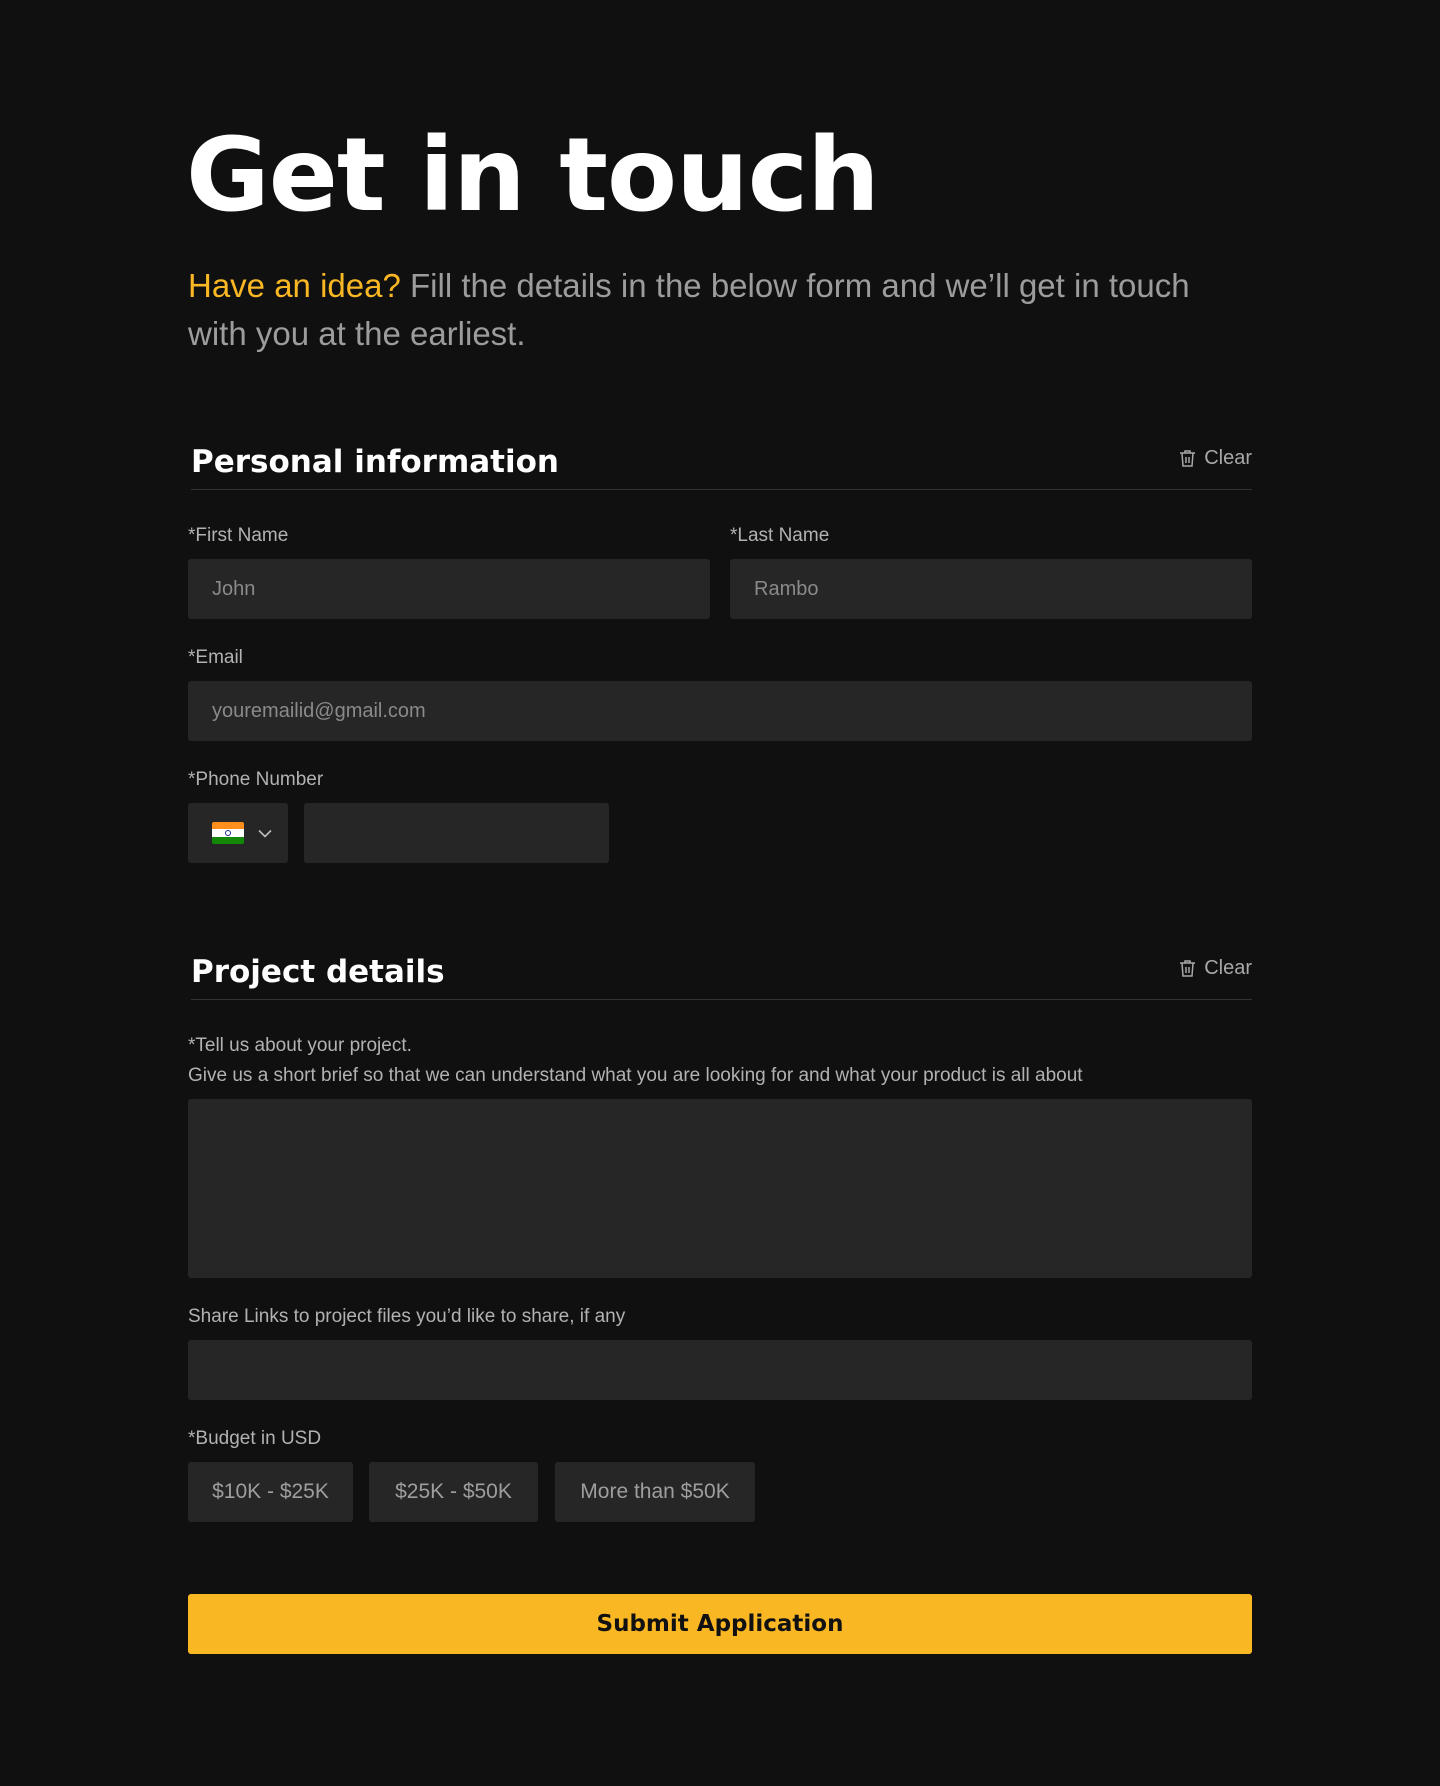 This screenshot has width=1440, height=1786. I want to click on personal-section-title: Personal information, so click(375, 462).